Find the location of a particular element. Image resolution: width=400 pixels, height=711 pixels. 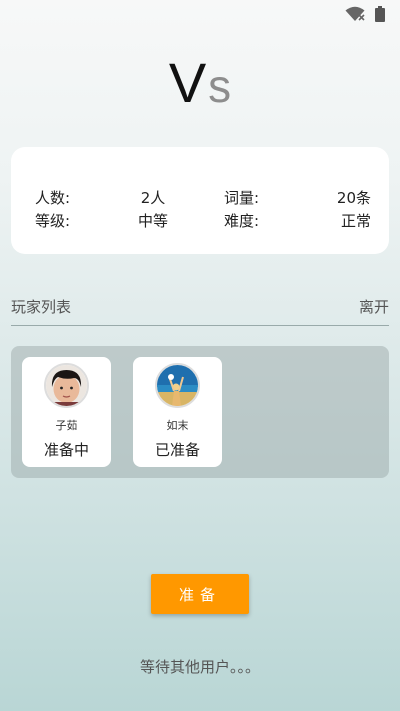

player-status: 已准备 is located at coordinates (177, 450).